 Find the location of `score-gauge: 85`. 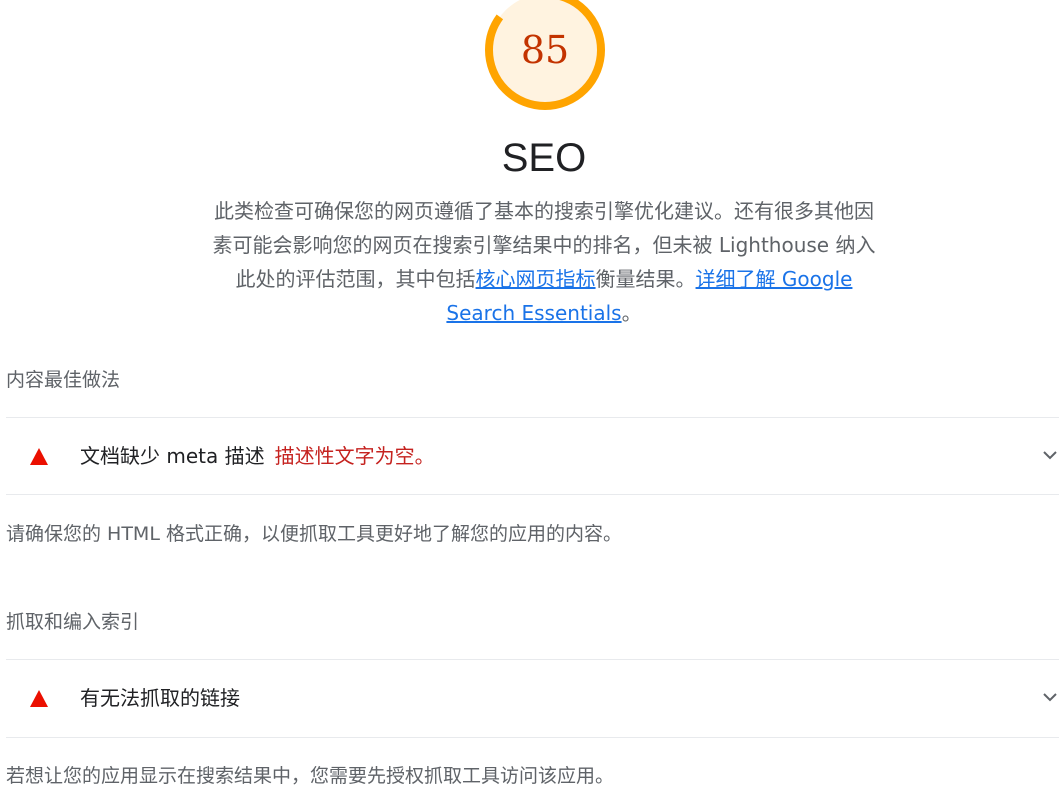

score-gauge: 85 is located at coordinates (545, 56).